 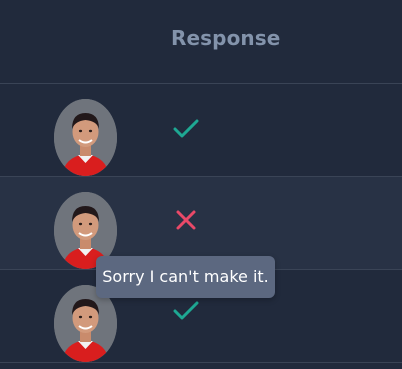 What do you see at coordinates (186, 220) in the screenshot?
I see `cross-icon` at bounding box center [186, 220].